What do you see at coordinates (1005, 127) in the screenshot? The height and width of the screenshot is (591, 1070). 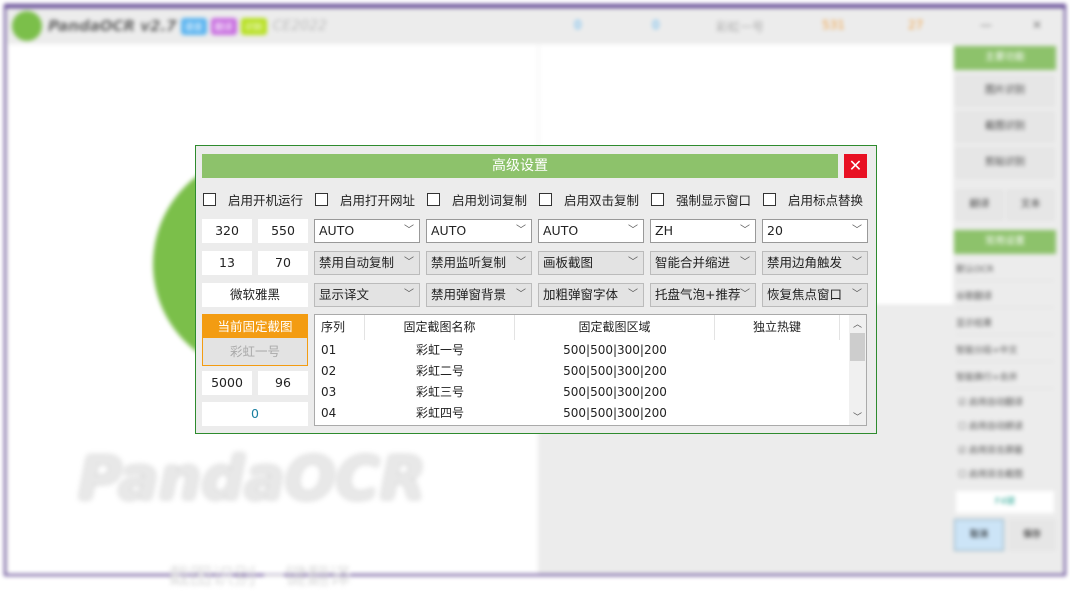 I see `screenshot-ocr-button: 截图识别` at bounding box center [1005, 127].